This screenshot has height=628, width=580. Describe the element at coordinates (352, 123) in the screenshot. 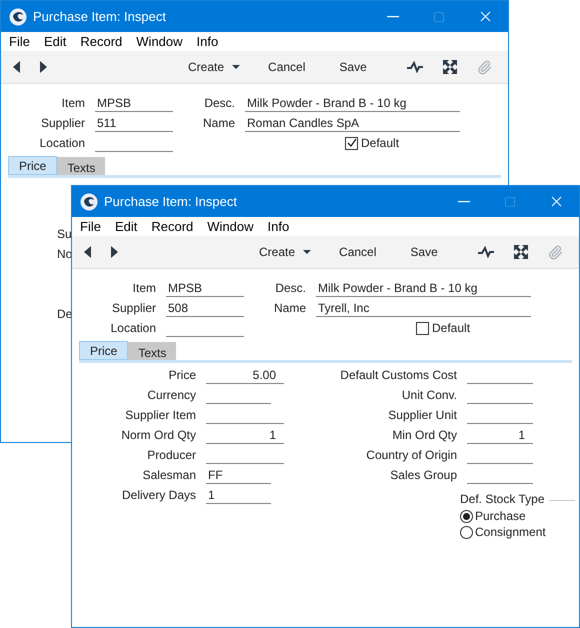

I see `input-field: Roman Candles SpA` at that location.